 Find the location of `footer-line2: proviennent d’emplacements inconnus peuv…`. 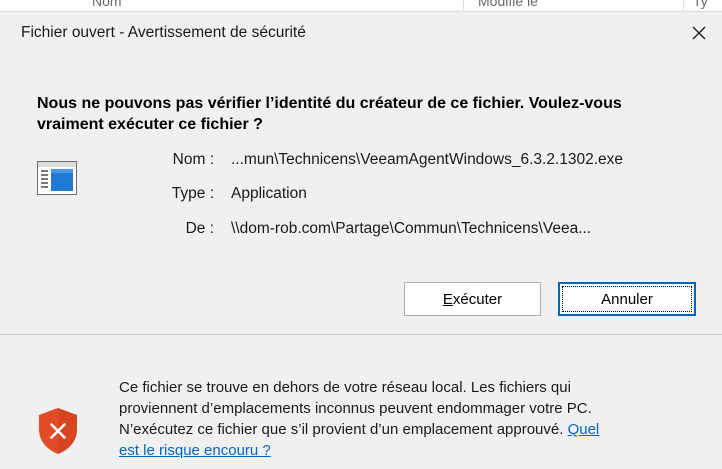

footer-line2: proviennent d’emplacements inconnus peuv… is located at coordinates (355, 408).